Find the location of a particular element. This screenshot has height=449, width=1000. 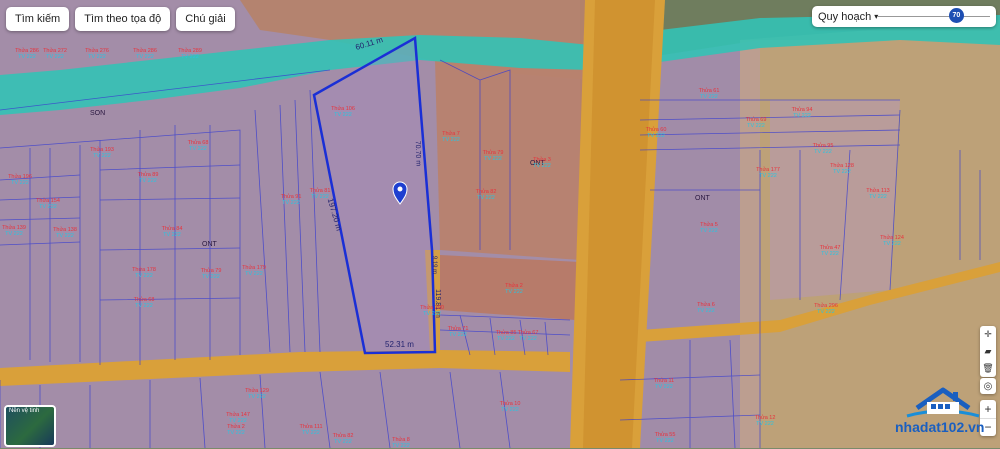

map-toolbar: Tìm kiếm Tìm theo tọa độ Chú giải is located at coordinates (120, 19).